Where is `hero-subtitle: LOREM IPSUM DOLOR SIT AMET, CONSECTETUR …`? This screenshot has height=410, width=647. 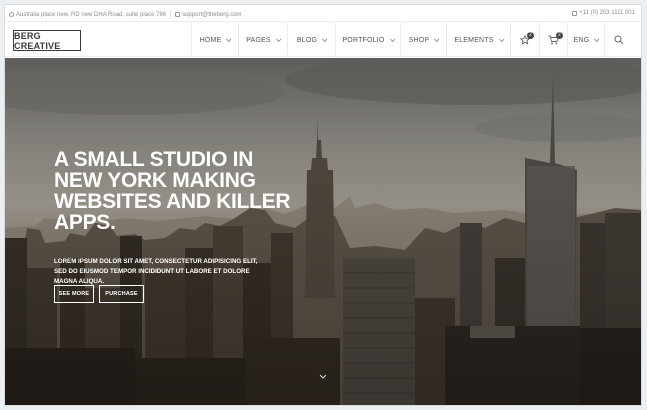 hero-subtitle: LOREM IPSUM DOLOR SIT AMET, CONSECTETUR … is located at coordinates (156, 271).